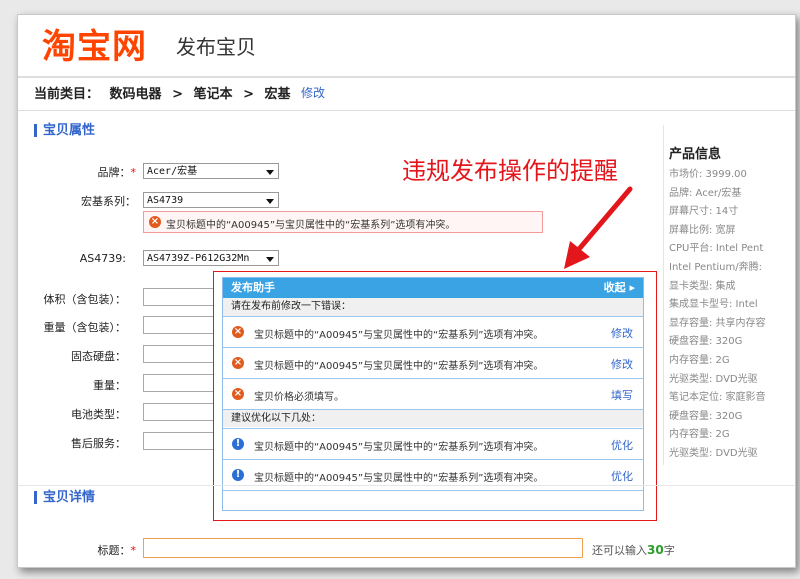 This screenshot has width=800, height=579. I want to click on series-error-text: 宝贝标题中的“A00945”与宝贝属性中的“宏基系列”选项有冲突。, so click(311, 225).